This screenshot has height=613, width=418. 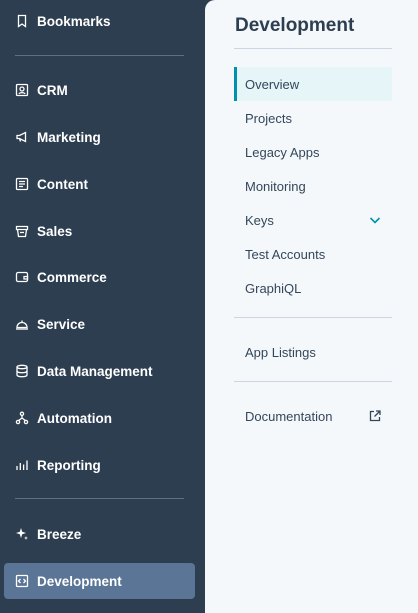 What do you see at coordinates (22, 231) in the screenshot?
I see `sales-icon` at bounding box center [22, 231].